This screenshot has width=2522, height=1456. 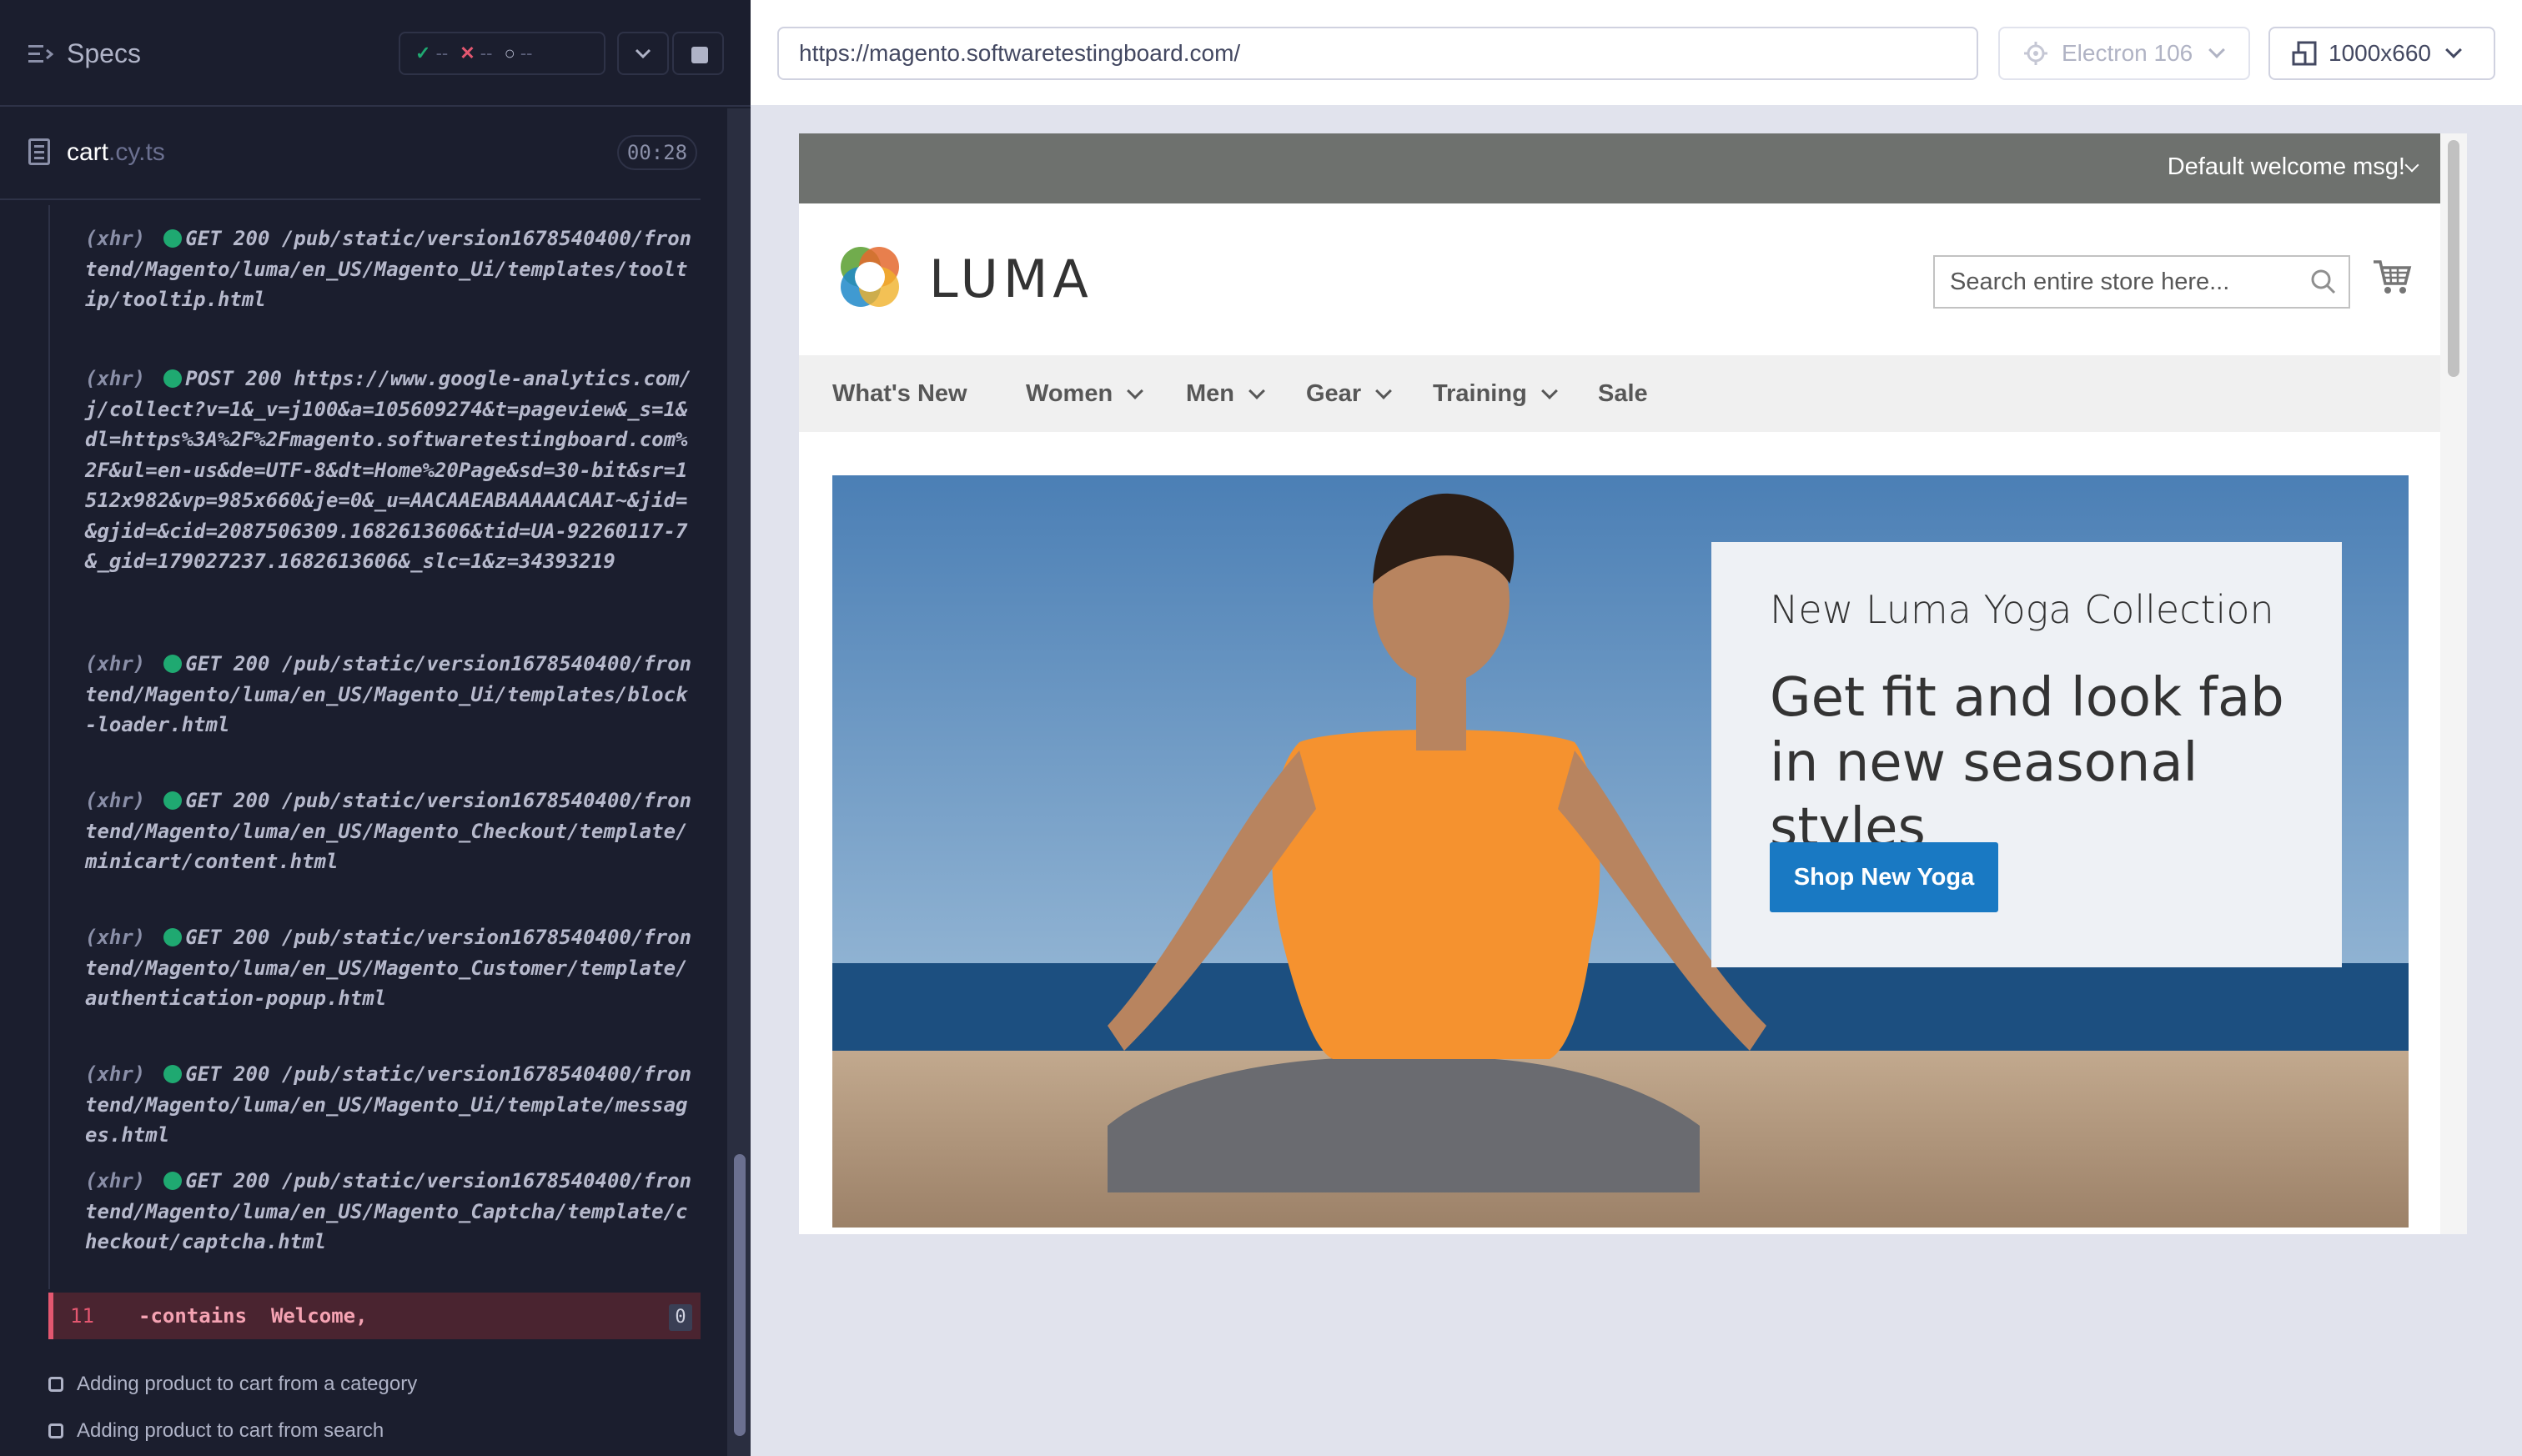 What do you see at coordinates (899, 394) in the screenshot?
I see `nav-item-whats-new: What's New` at bounding box center [899, 394].